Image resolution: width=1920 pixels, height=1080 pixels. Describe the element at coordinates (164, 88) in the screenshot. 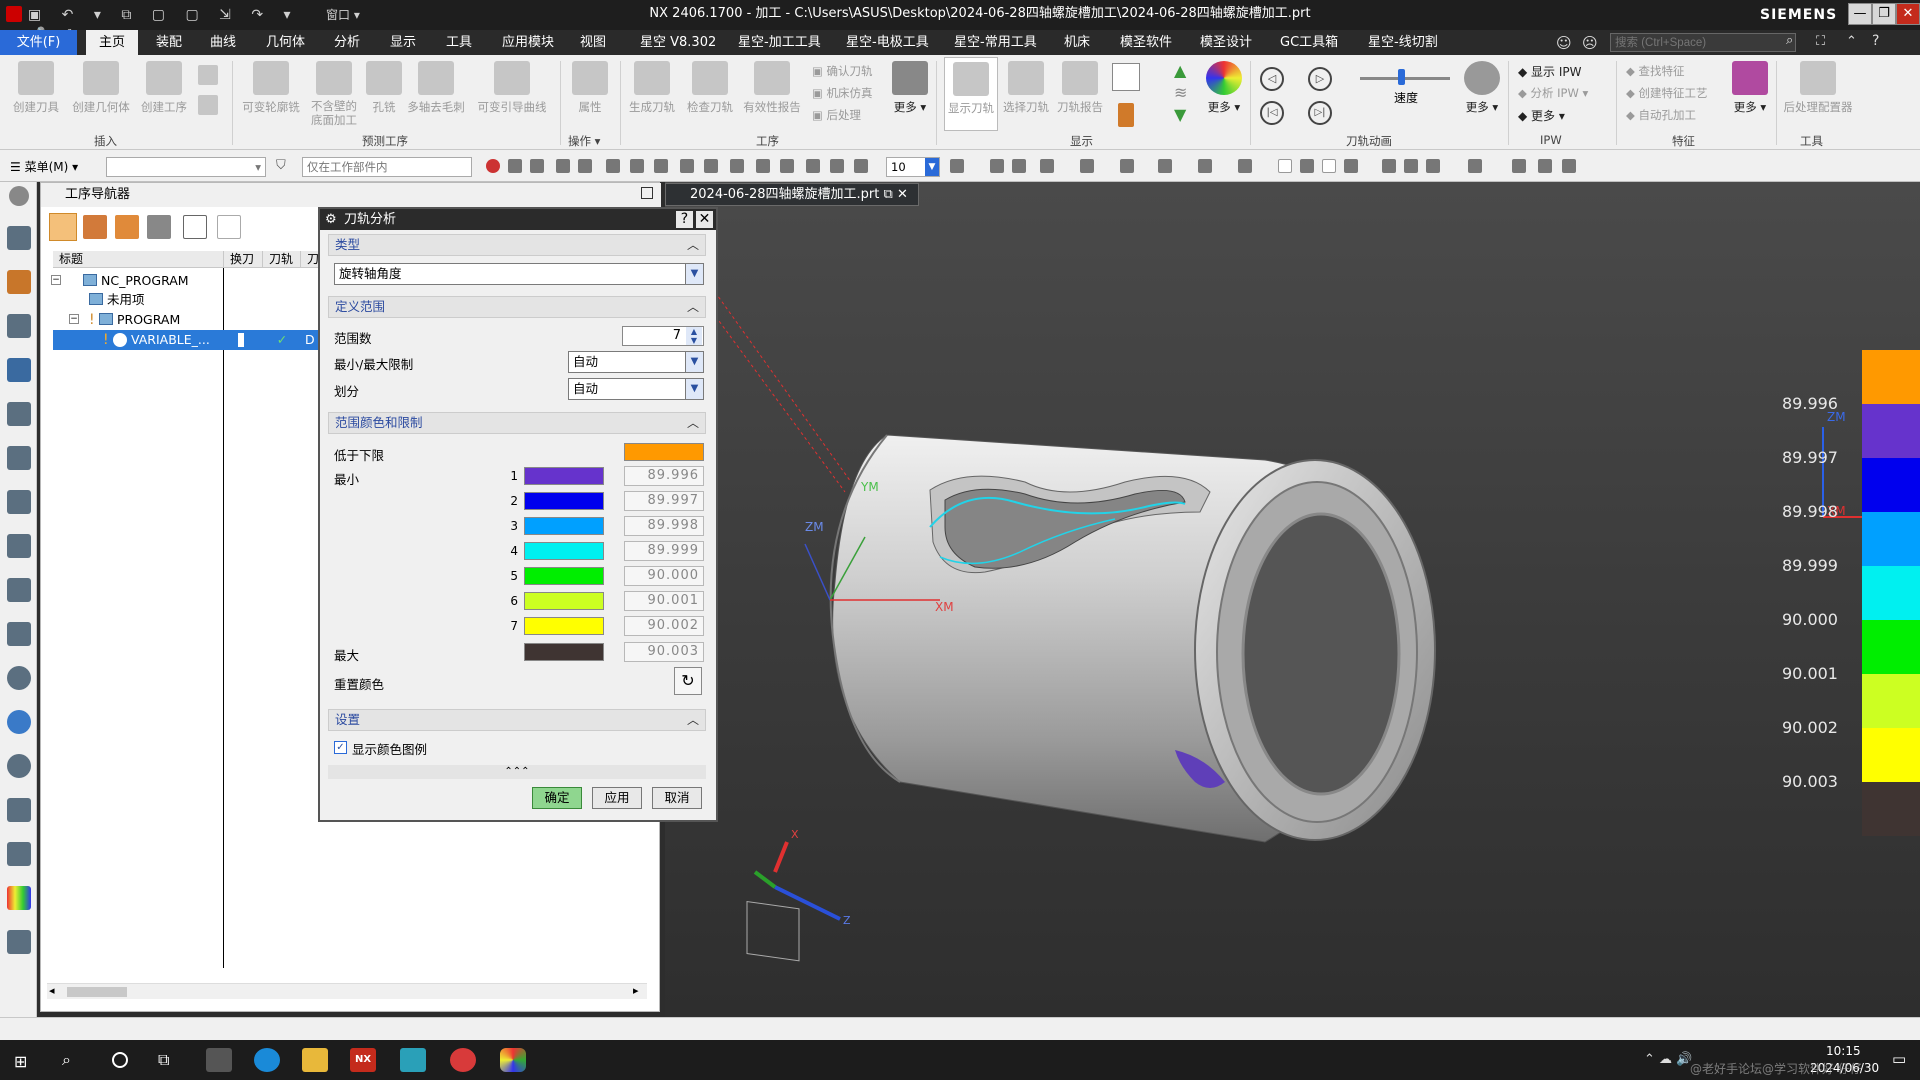

I see `create-operation-button: 创建工序` at that location.